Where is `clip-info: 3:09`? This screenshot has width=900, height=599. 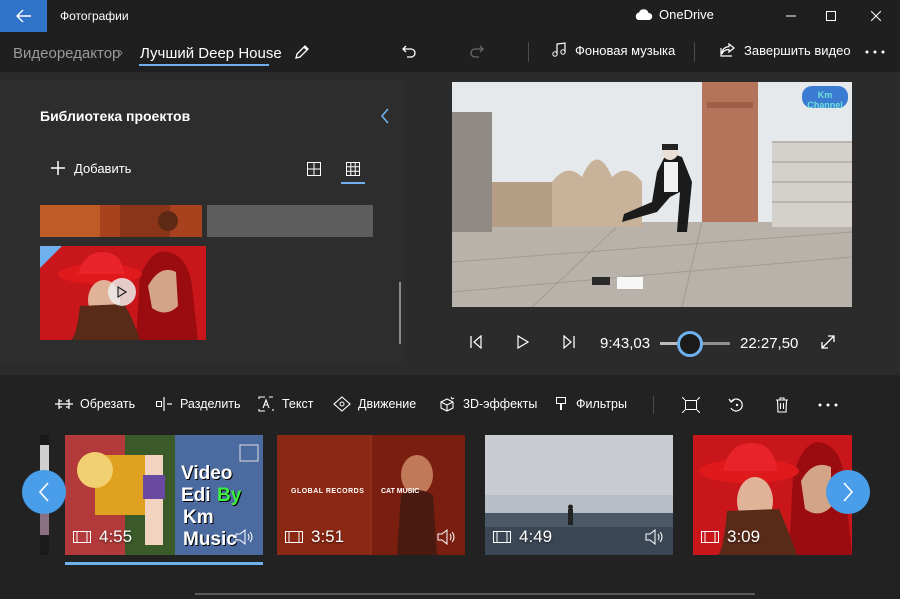
clip-info: 3:09 is located at coordinates (772, 537).